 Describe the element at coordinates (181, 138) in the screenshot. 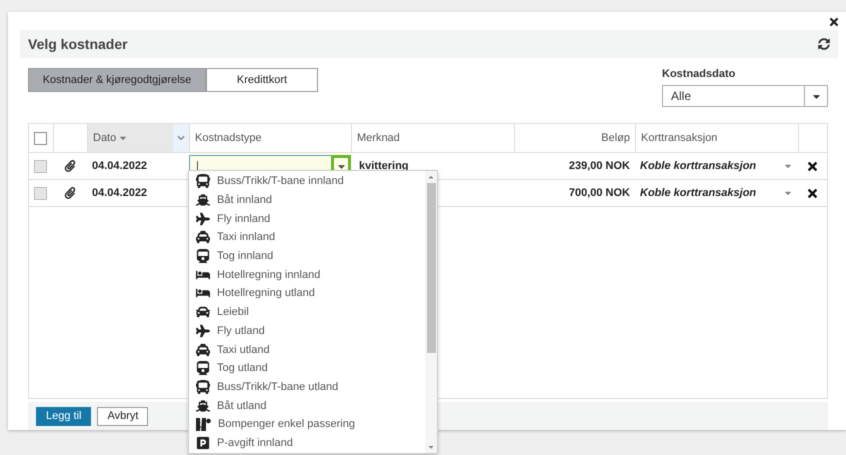

I see `chevron-icon` at that location.